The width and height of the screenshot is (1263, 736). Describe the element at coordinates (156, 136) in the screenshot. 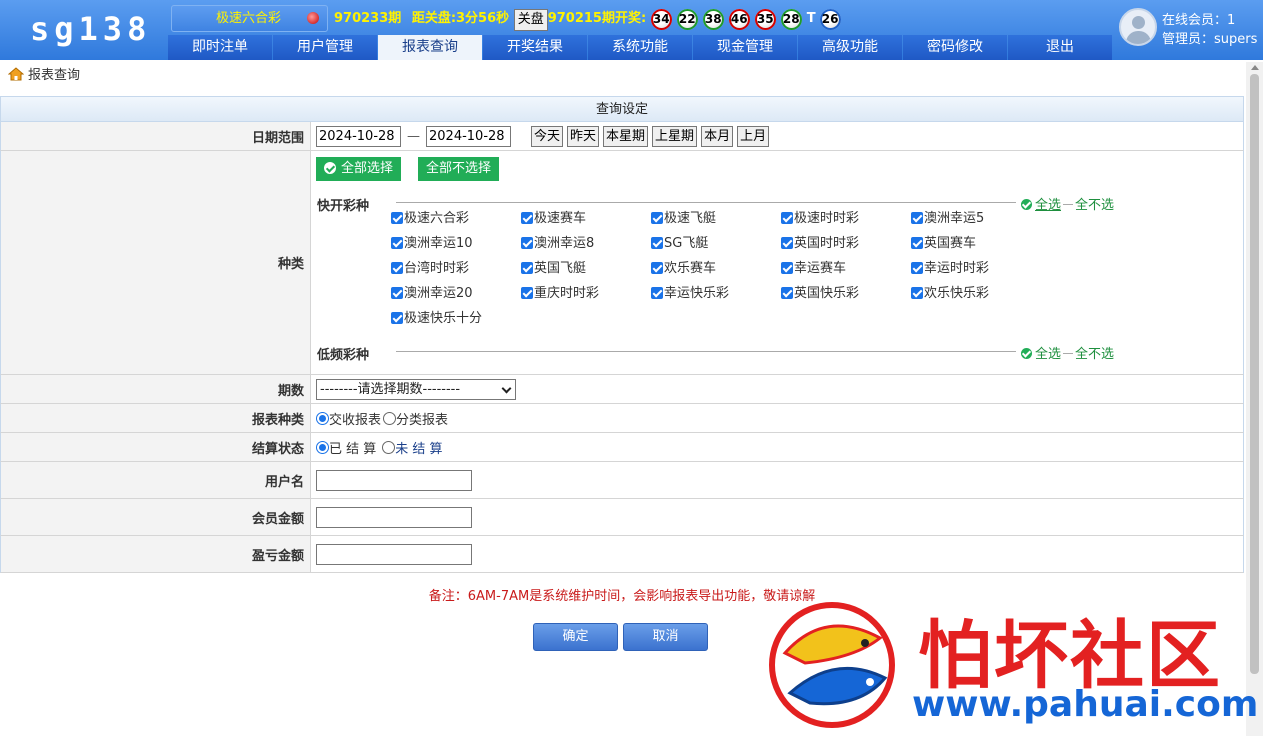

I see `date-range-label: 日期范围` at that location.